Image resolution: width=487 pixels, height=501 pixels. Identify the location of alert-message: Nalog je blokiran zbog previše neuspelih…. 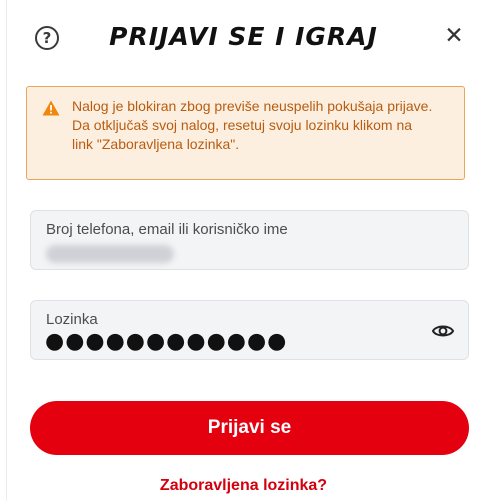
(261, 125).